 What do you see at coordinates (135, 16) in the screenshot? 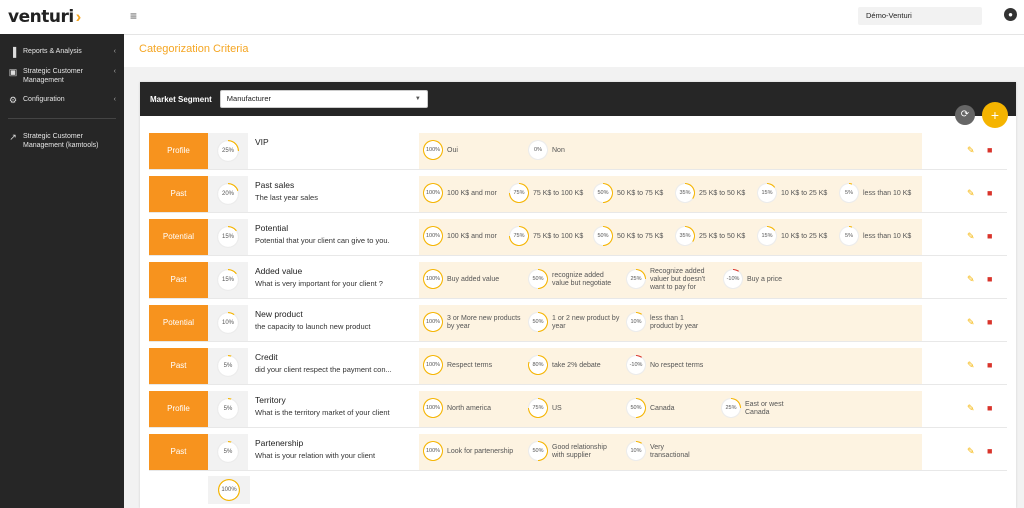
I see `menu-icon: ≡` at bounding box center [135, 16].